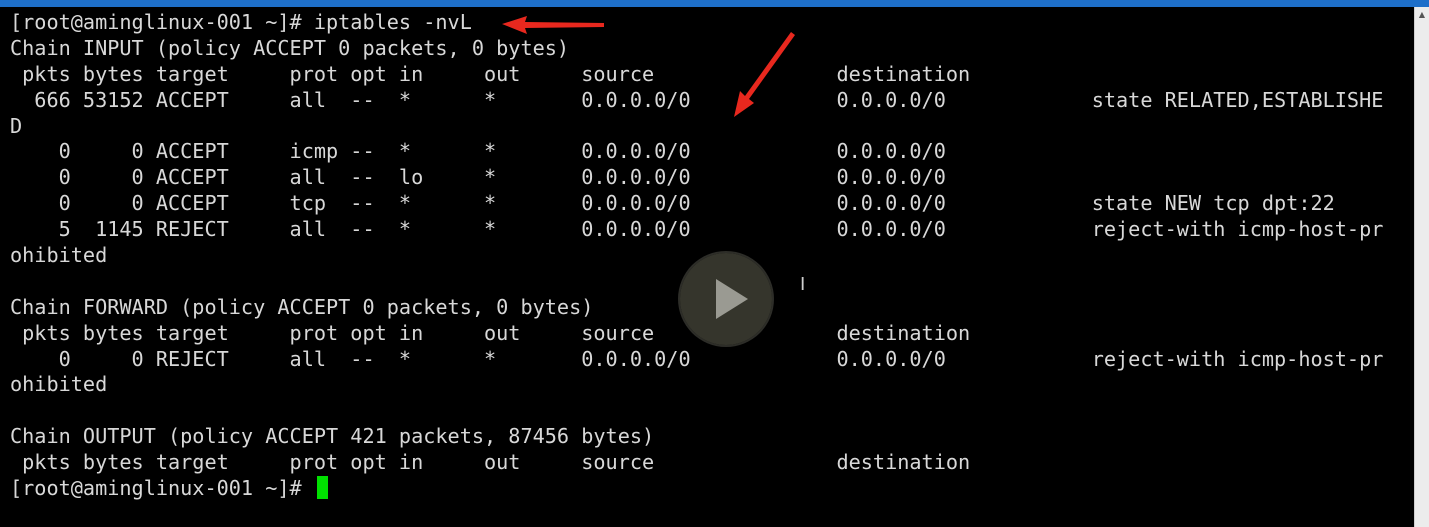  Describe the element at coordinates (803, 284) in the screenshot. I see `i-beam-cursor-icon: I` at that location.